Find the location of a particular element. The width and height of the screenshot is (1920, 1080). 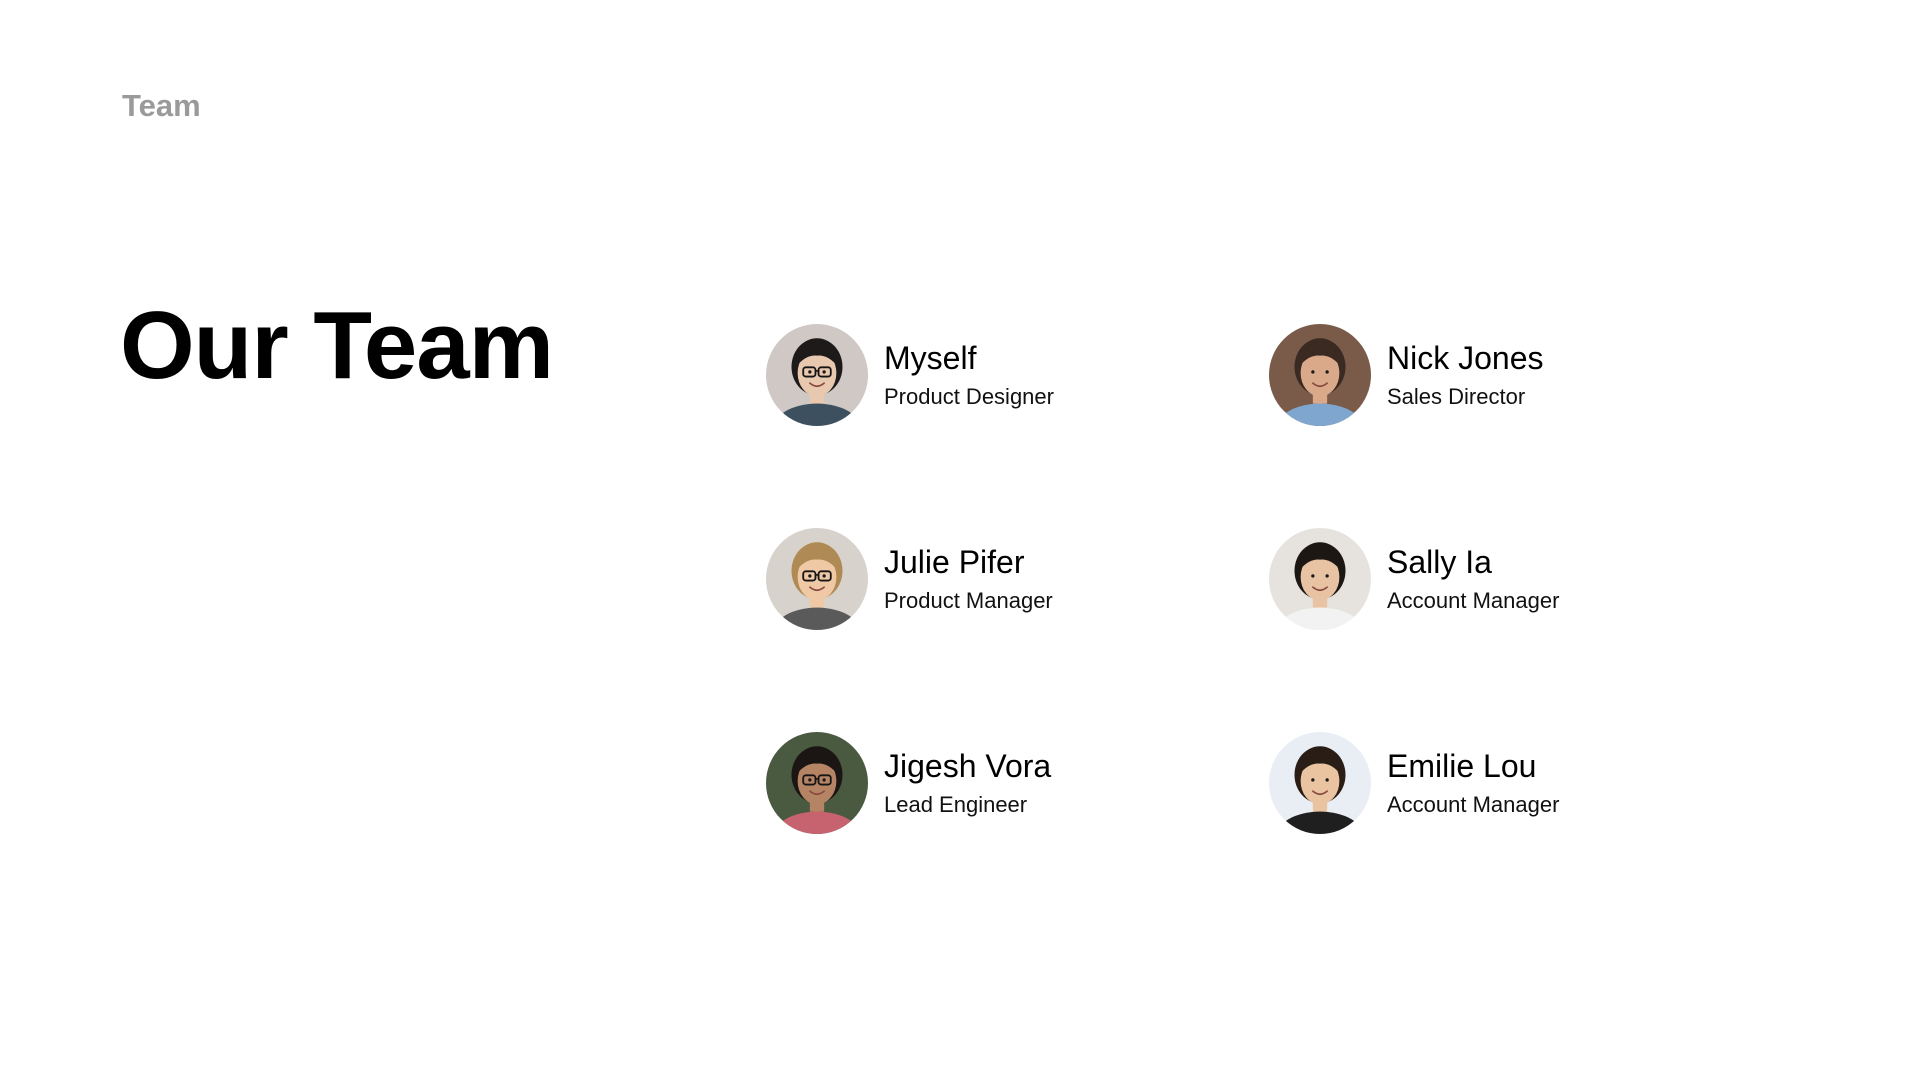

team-member-card: Nick Jones Sales Director is located at coordinates (1499, 375).